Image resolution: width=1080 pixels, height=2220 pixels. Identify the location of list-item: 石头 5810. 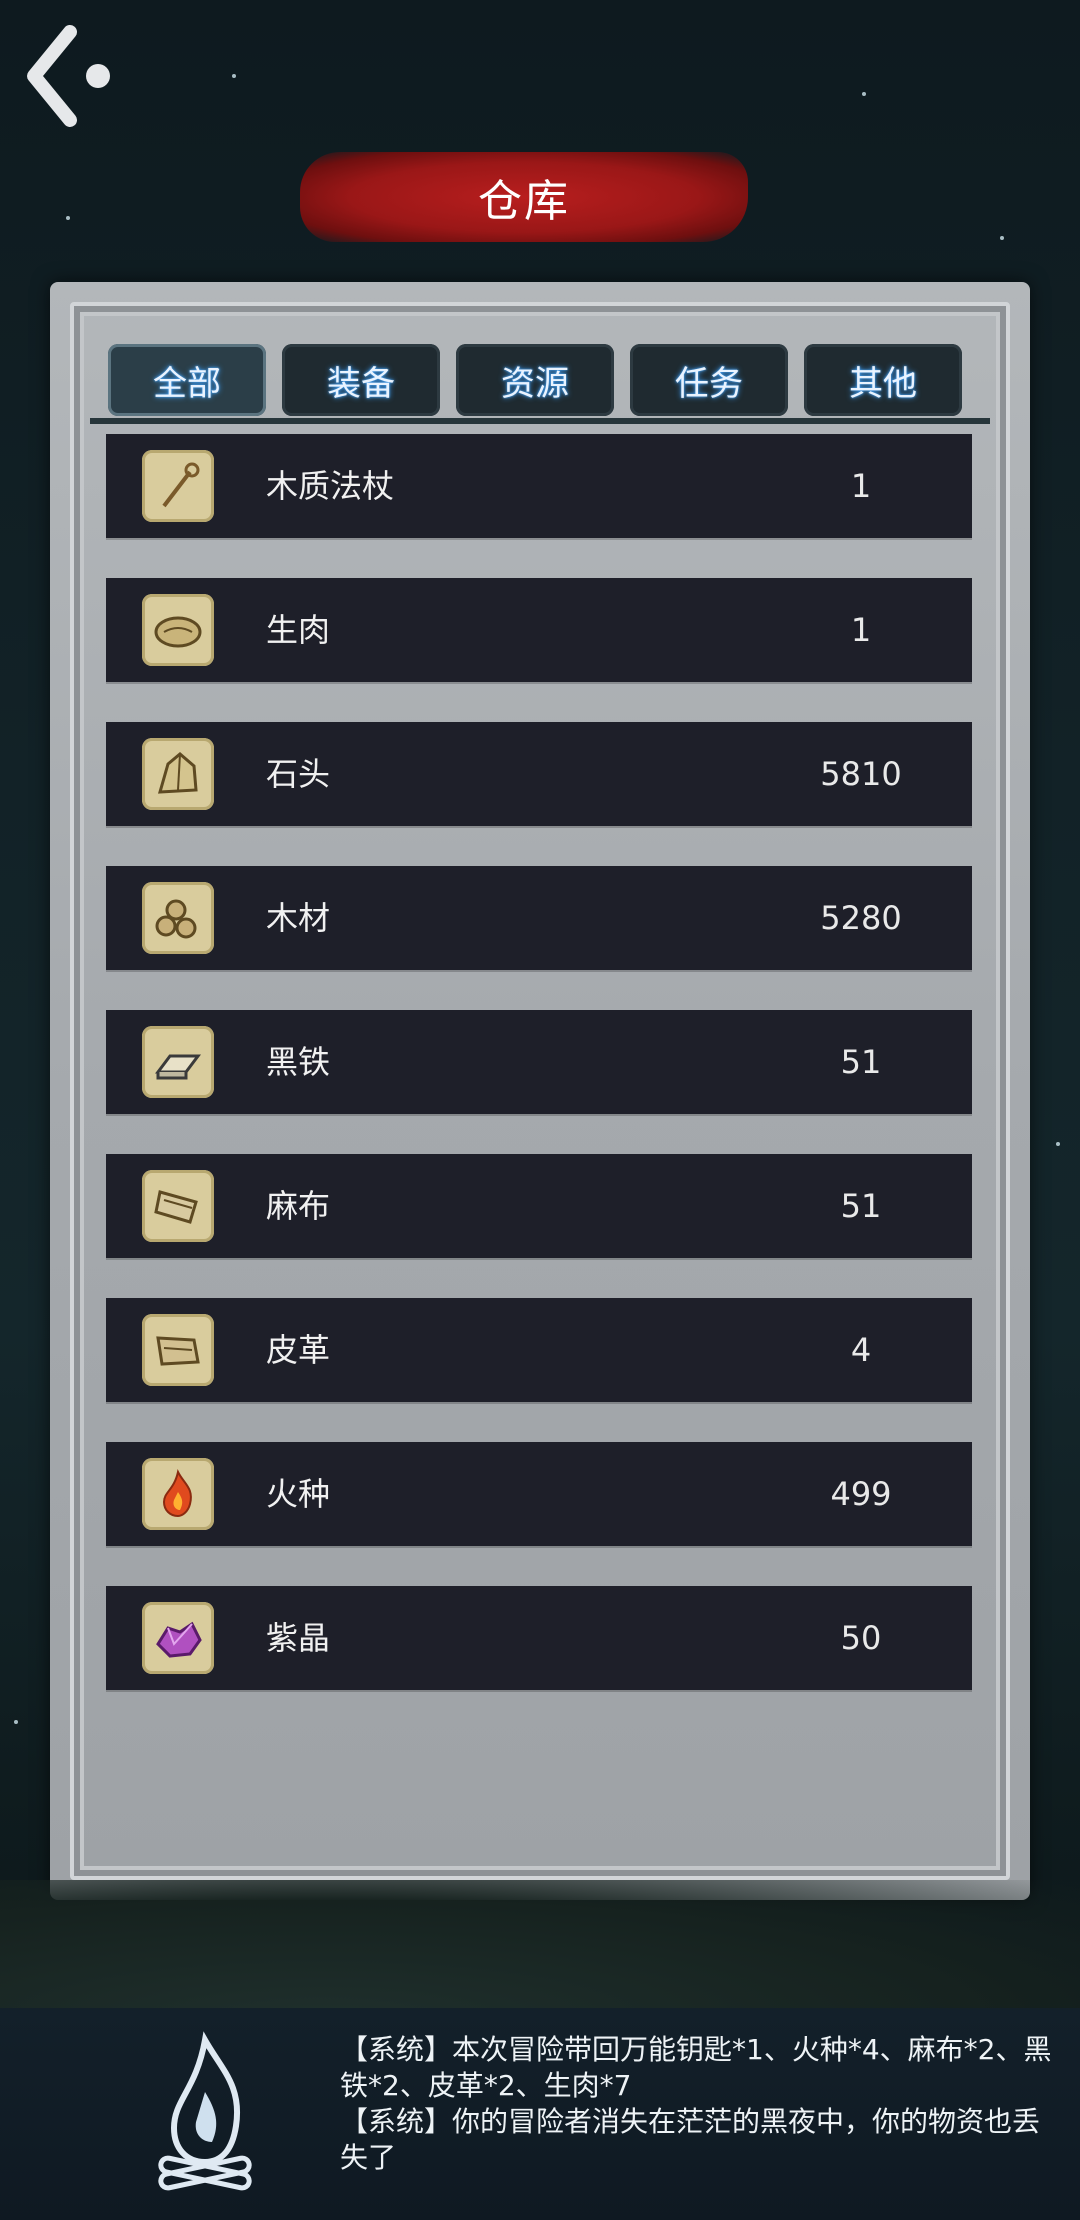
(539, 774).